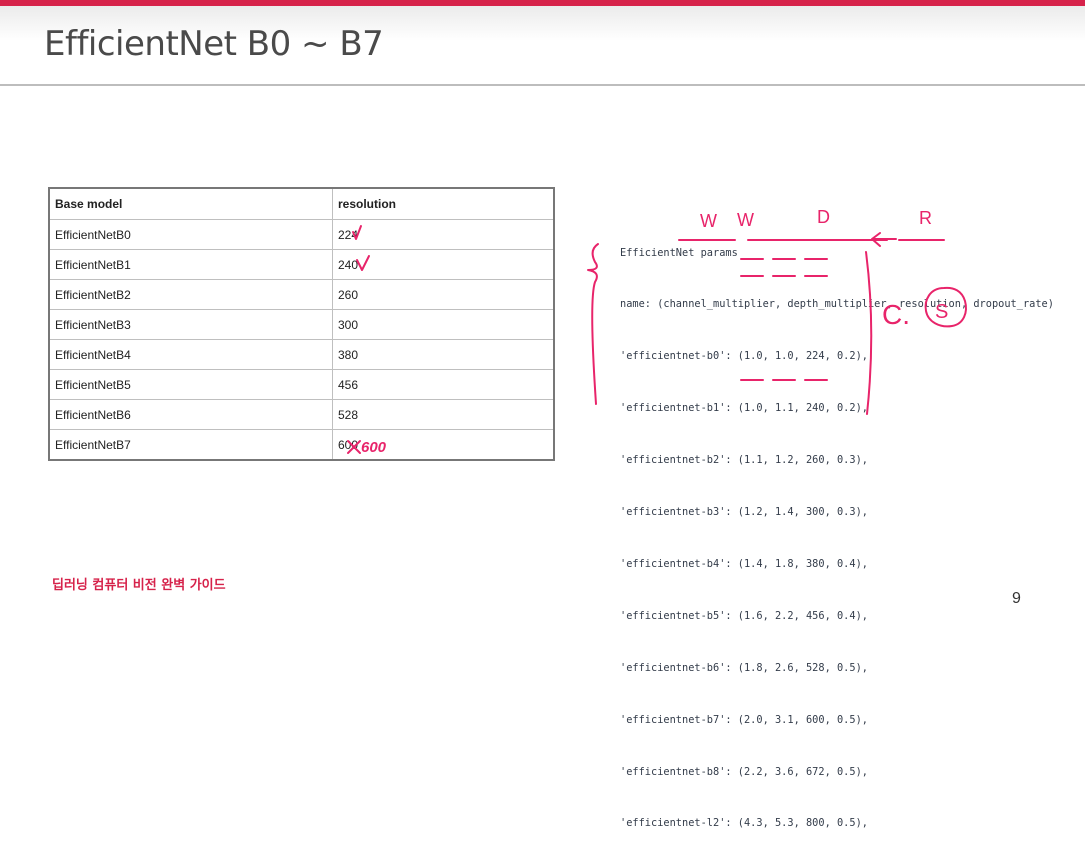 This screenshot has height=850, width=1085. I want to click on table-row: EfficientNetB2 260, so click(301, 294).